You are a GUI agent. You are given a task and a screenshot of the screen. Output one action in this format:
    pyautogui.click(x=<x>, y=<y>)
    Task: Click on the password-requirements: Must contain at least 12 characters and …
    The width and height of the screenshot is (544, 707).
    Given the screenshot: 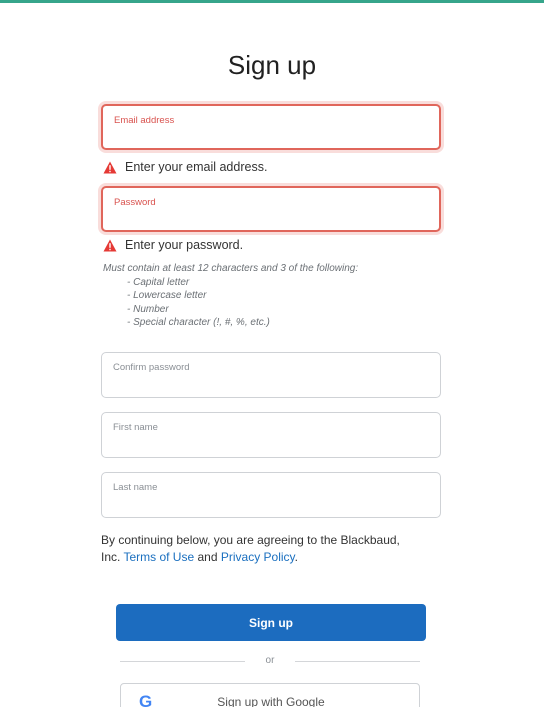 What is the action you would take?
    pyautogui.click(x=230, y=296)
    